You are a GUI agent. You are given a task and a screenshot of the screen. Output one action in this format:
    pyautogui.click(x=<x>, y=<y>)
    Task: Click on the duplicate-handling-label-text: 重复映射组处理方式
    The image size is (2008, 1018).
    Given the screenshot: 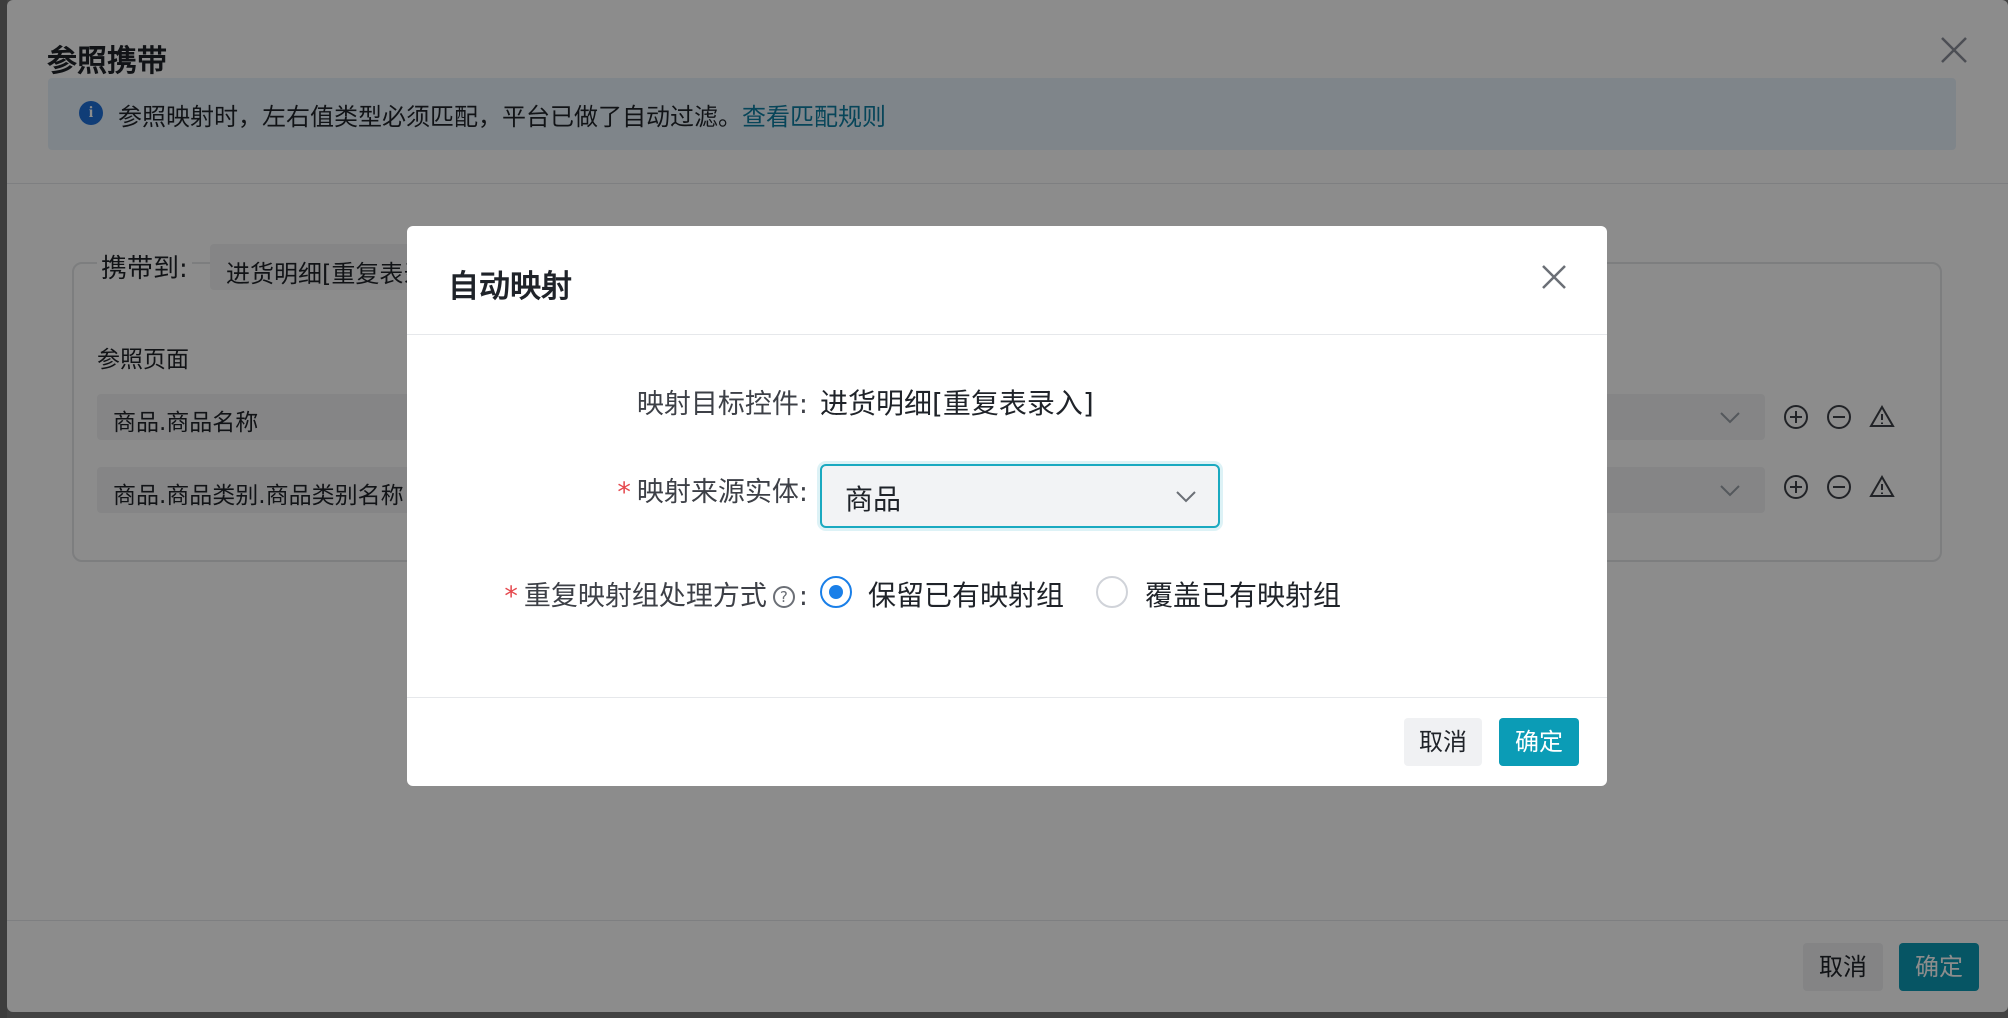 What is the action you would take?
    pyautogui.click(x=645, y=596)
    